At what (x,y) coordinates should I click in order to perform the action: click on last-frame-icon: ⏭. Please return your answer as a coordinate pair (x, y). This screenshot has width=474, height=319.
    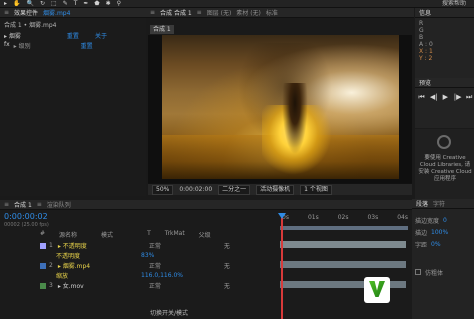
    Looking at the image, I should click on (469, 97).